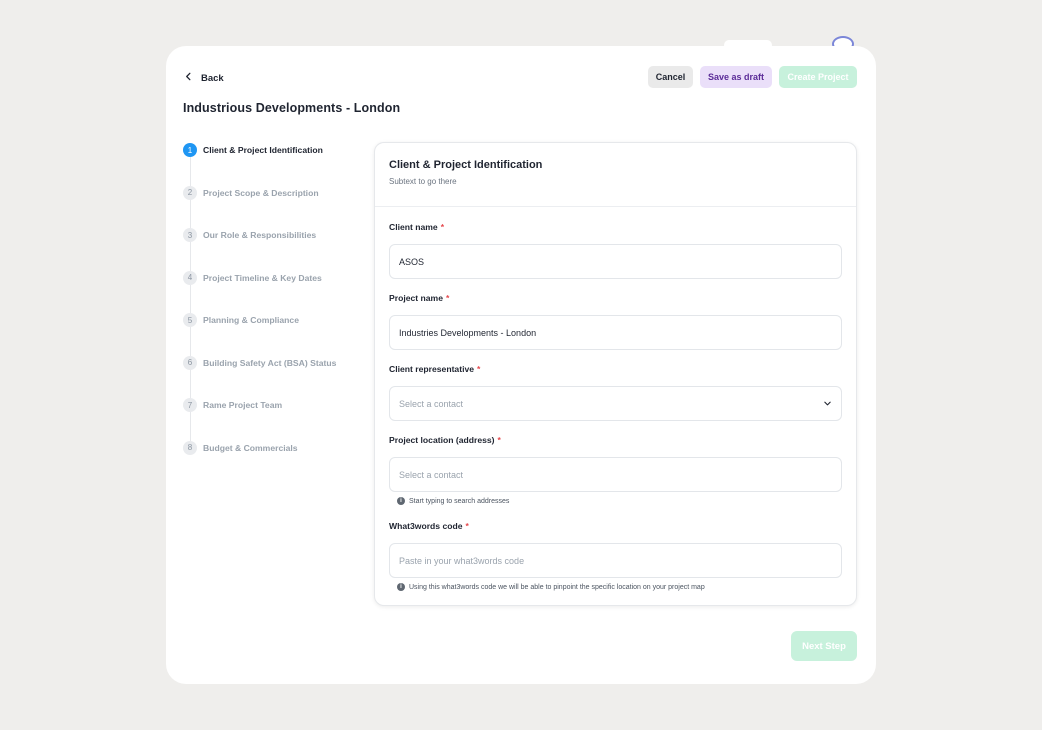 The image size is (1042, 730). Describe the element at coordinates (190, 192) in the screenshot. I see `step-number: 2` at that location.